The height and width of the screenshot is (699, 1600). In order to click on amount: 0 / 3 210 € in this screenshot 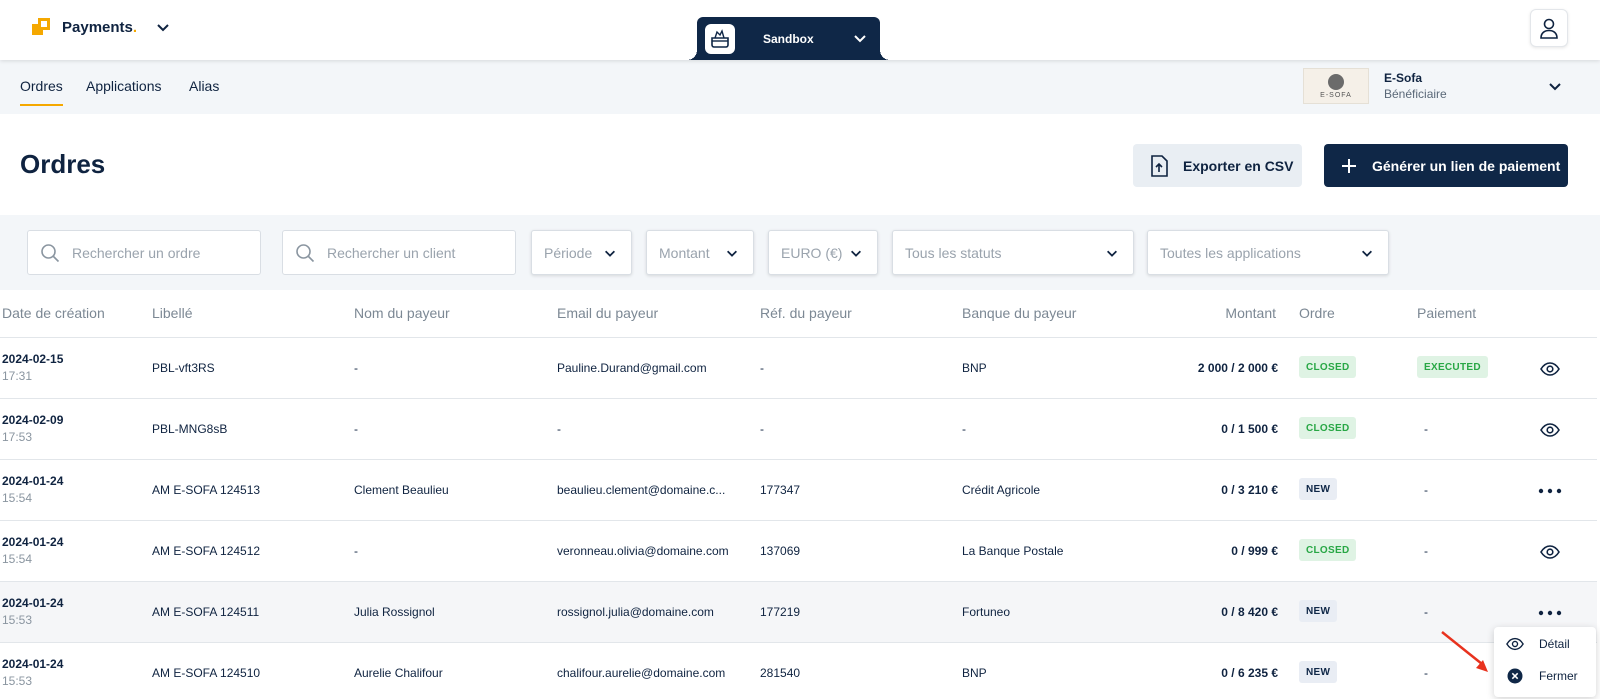, I will do `click(1249, 490)`.